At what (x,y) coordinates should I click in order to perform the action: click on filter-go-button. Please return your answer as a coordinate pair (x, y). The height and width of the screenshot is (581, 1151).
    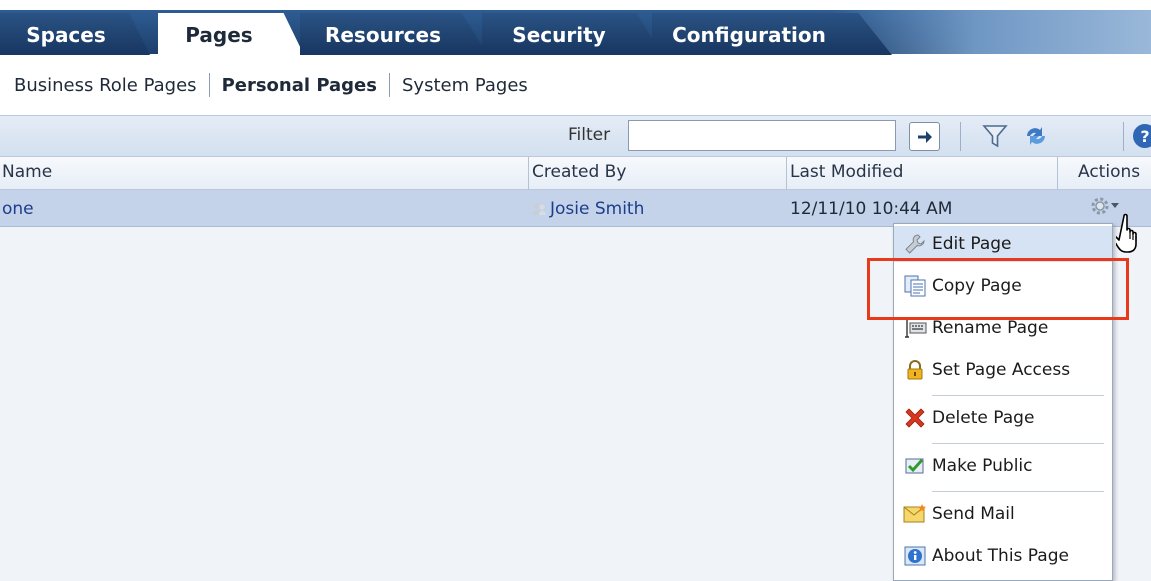
    Looking at the image, I should click on (924, 136).